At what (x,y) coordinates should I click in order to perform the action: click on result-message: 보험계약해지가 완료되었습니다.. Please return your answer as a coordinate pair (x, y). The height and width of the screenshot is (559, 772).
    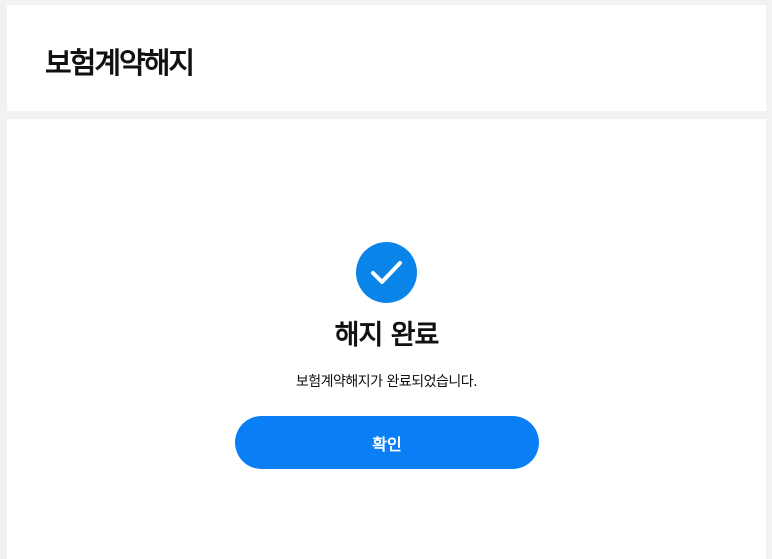
    Looking at the image, I should click on (386, 382).